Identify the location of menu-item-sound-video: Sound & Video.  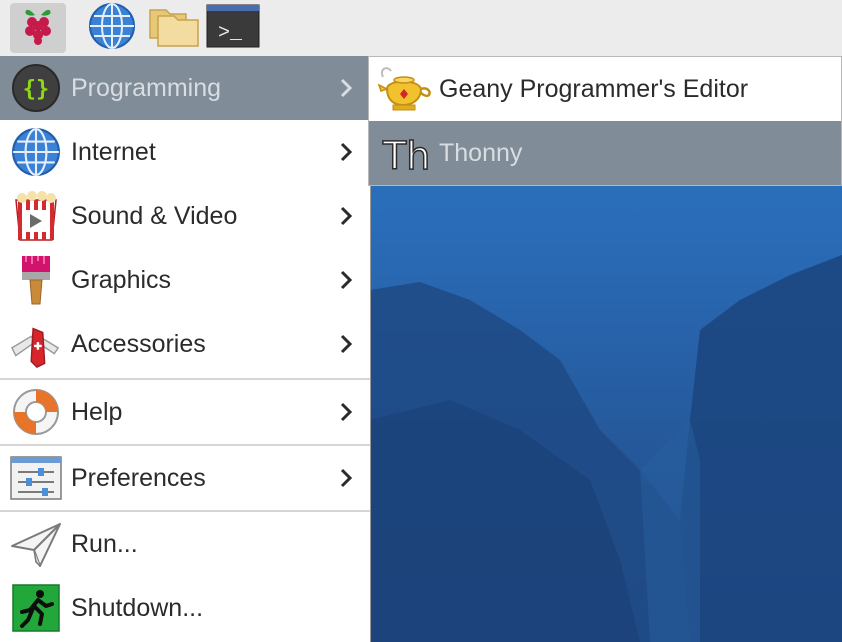
(185, 216).